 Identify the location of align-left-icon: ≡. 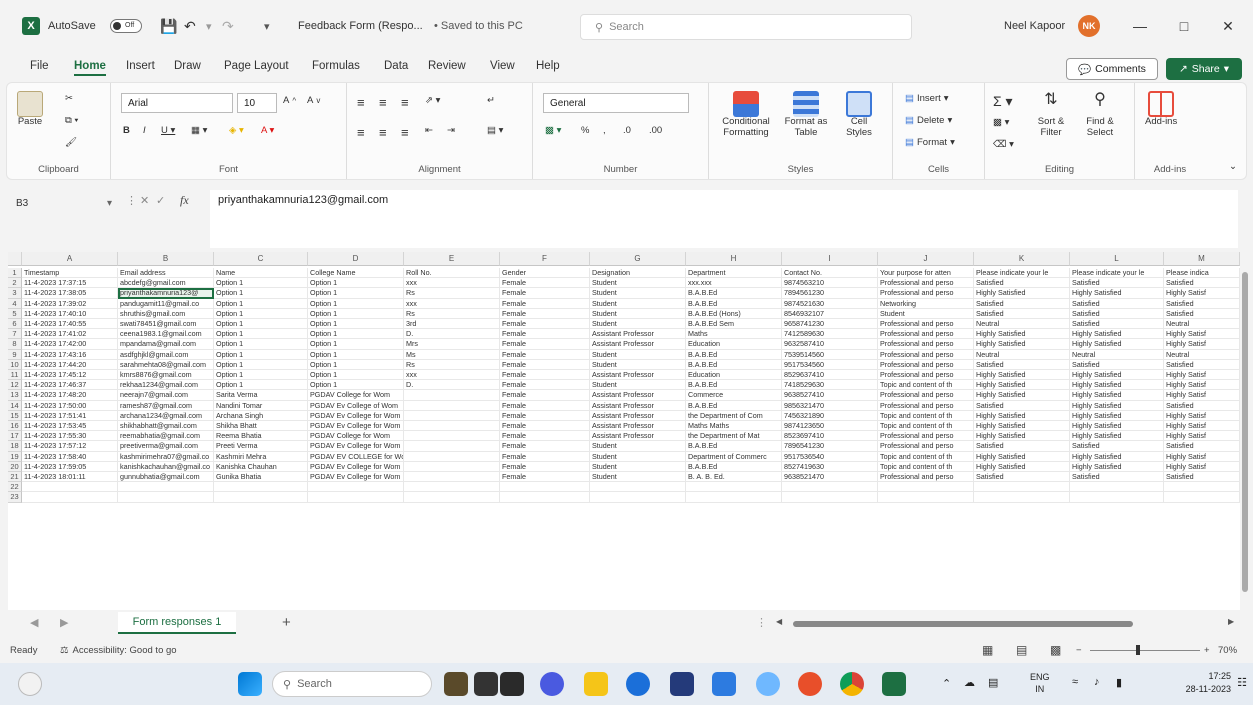
(361, 132).